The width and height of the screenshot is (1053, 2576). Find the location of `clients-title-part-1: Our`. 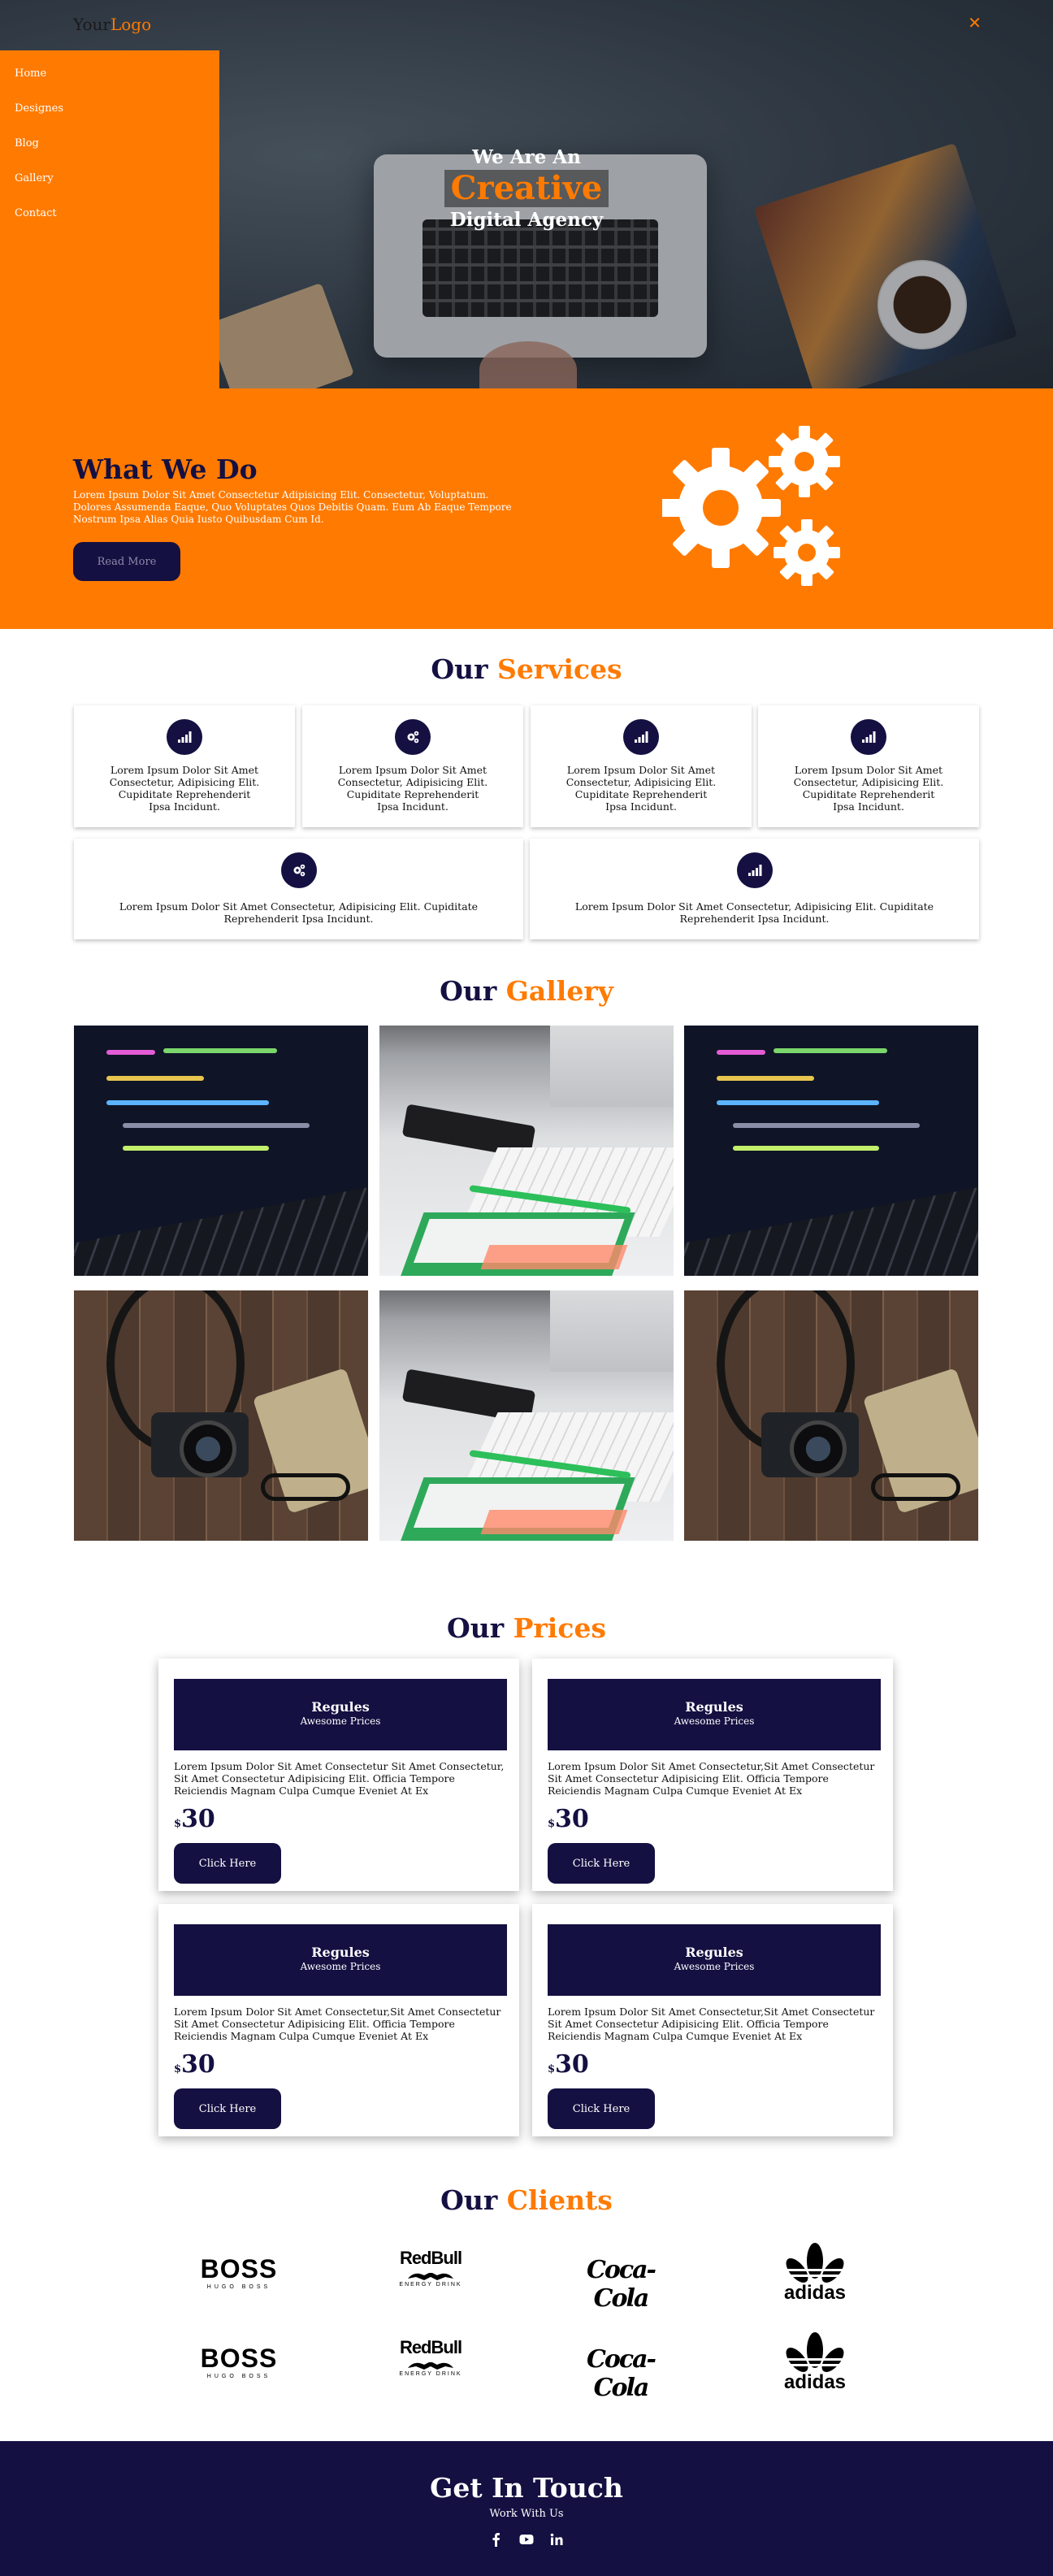

clients-title-part-1: Our is located at coordinates (469, 2200).